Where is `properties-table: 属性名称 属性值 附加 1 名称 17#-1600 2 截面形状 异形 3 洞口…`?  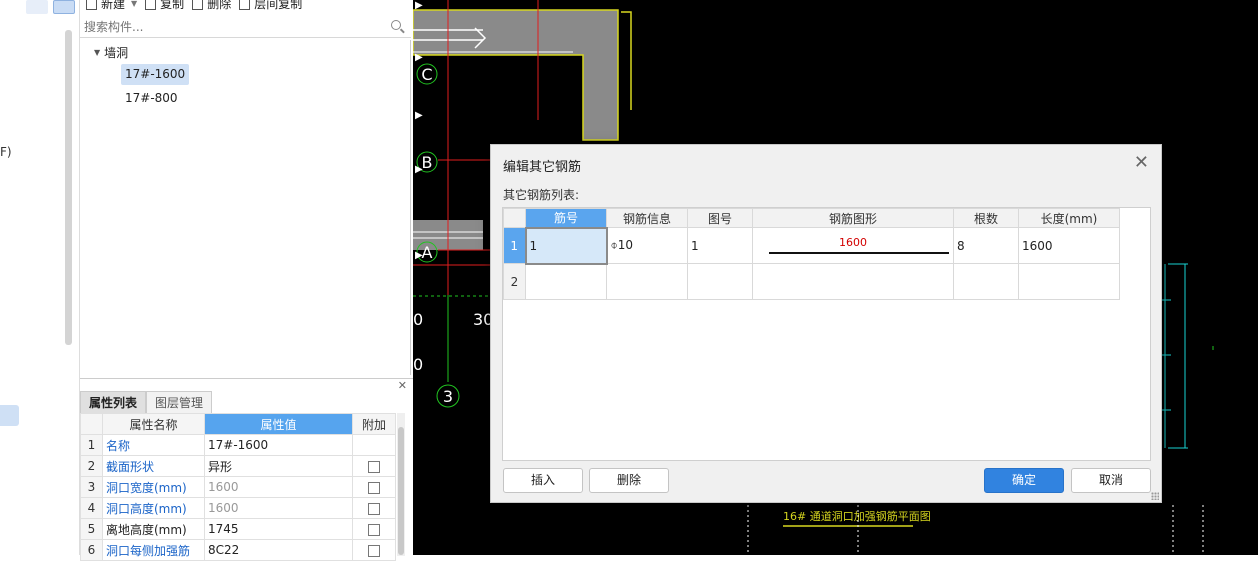
properties-table: 属性名称 属性值 附加 1 名称 17#-1600 2 截面形状 异形 3 洞口… is located at coordinates (238, 487).